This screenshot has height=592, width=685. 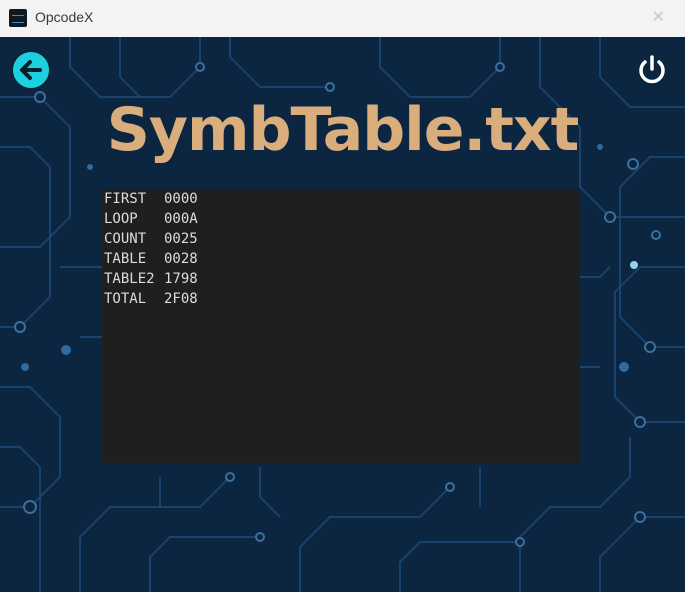 I want to click on symbol-name: COUNT, so click(x=125, y=239).